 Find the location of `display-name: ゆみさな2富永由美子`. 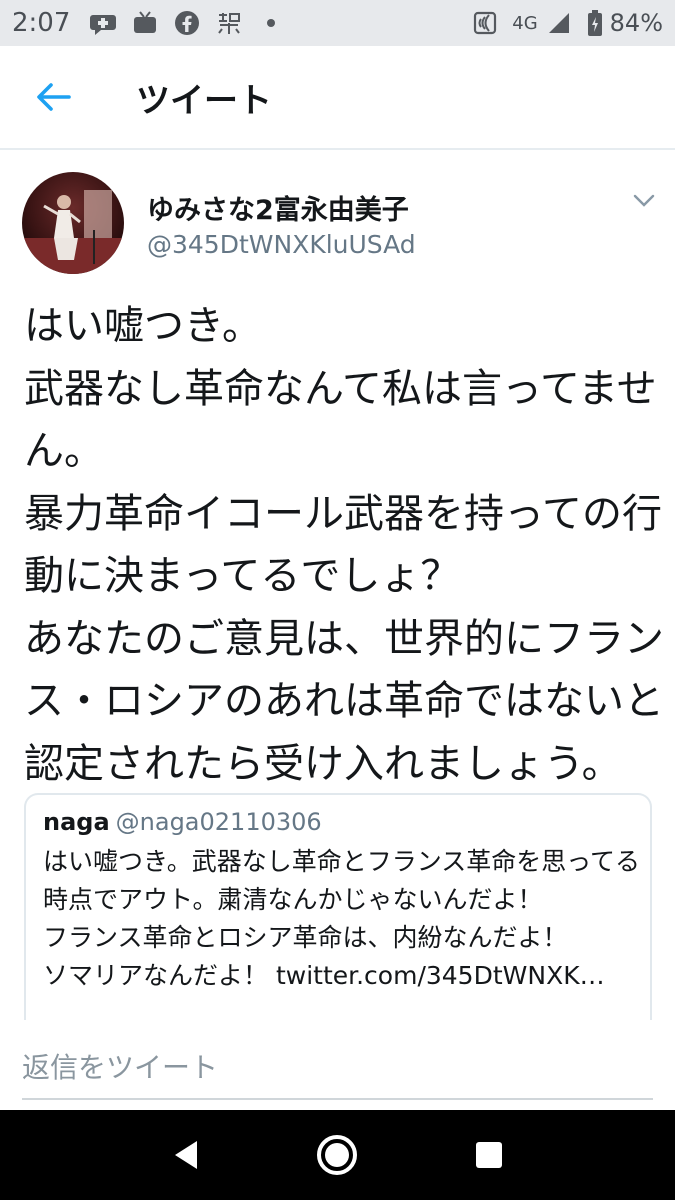

display-name: ゆみさな2富永由美子 is located at coordinates (278, 207).